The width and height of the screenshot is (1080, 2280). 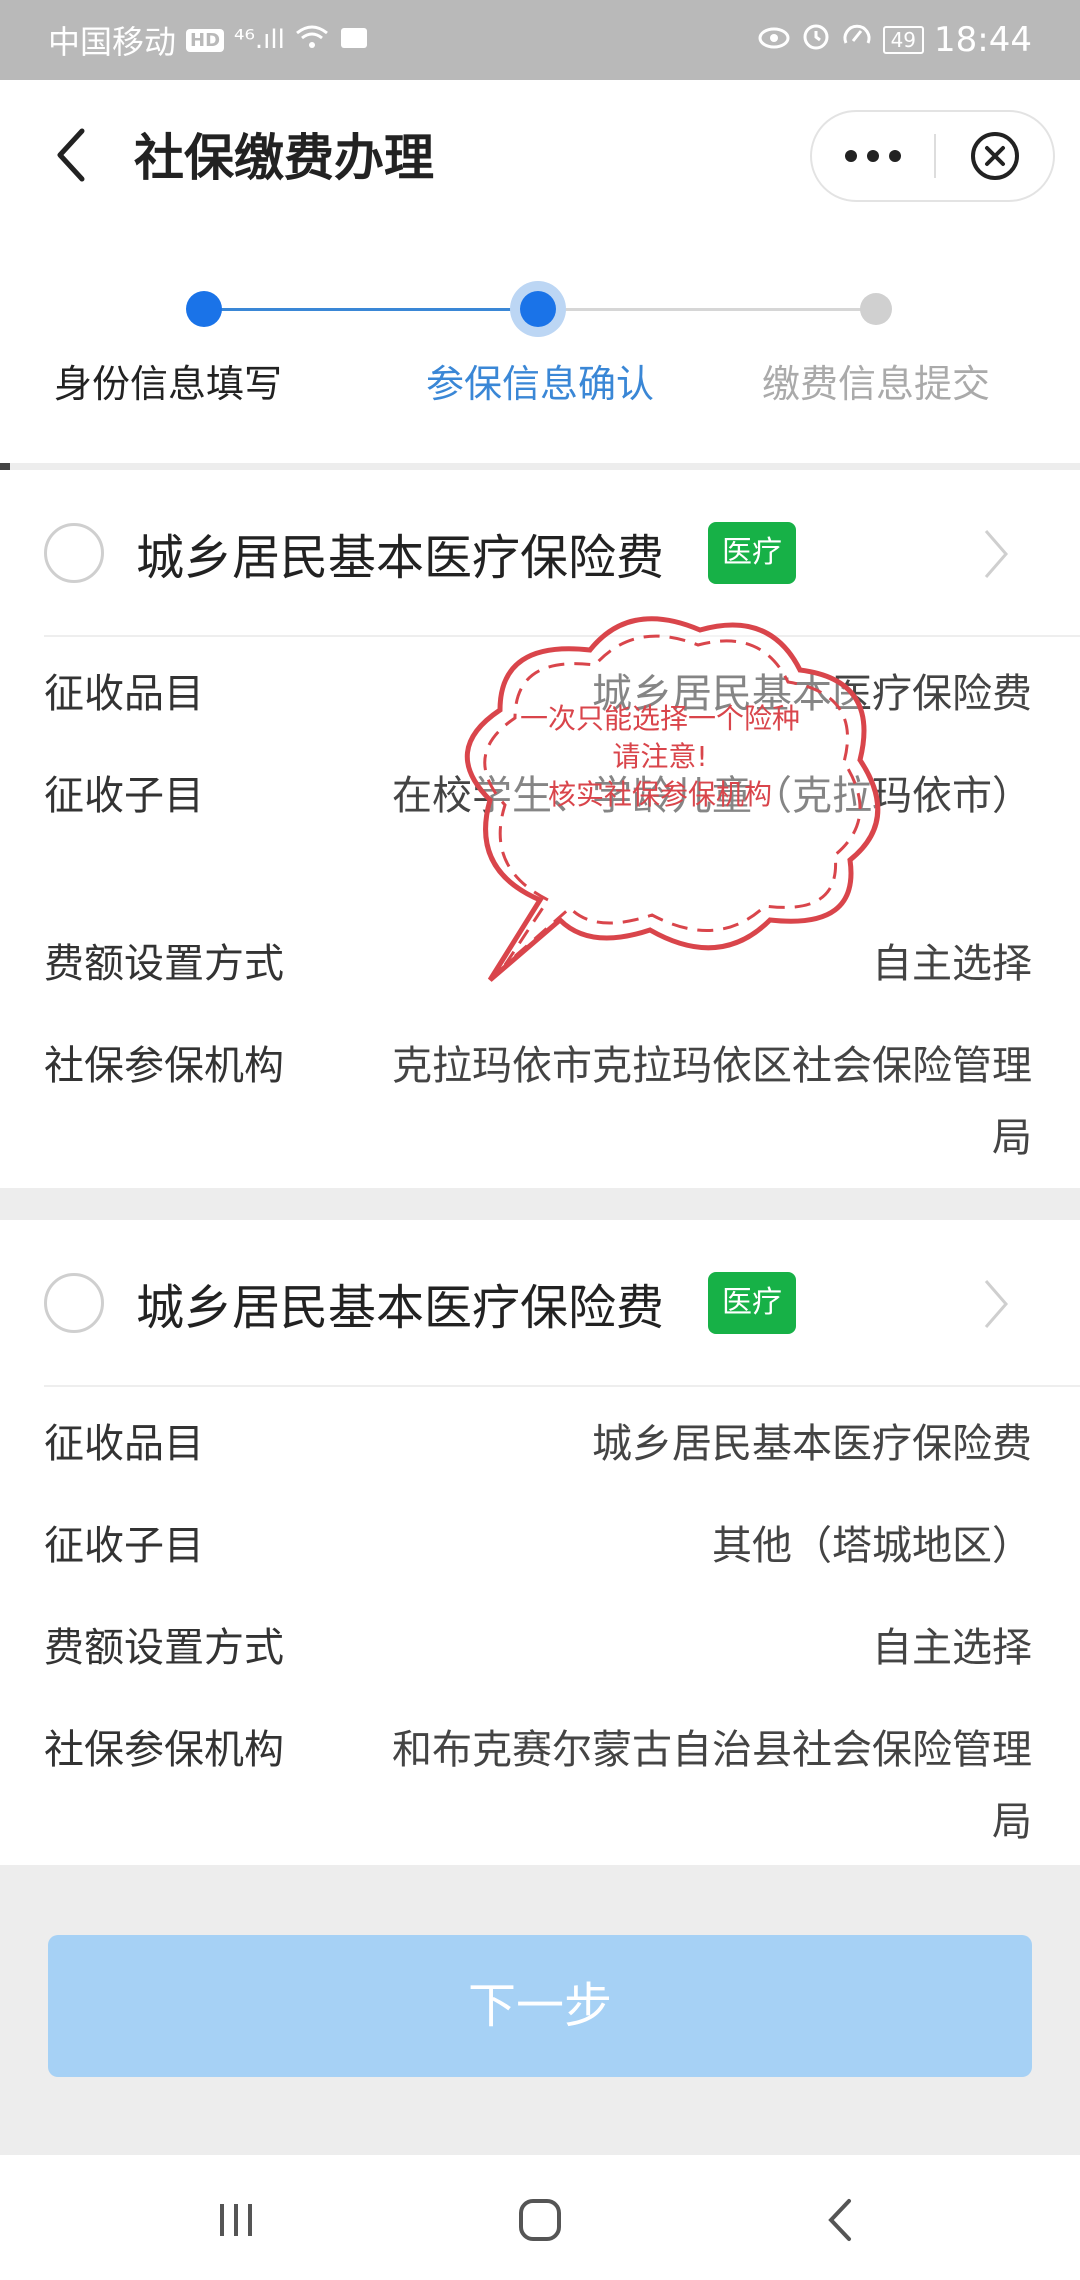 I want to click on more-button, so click(x=873, y=156).